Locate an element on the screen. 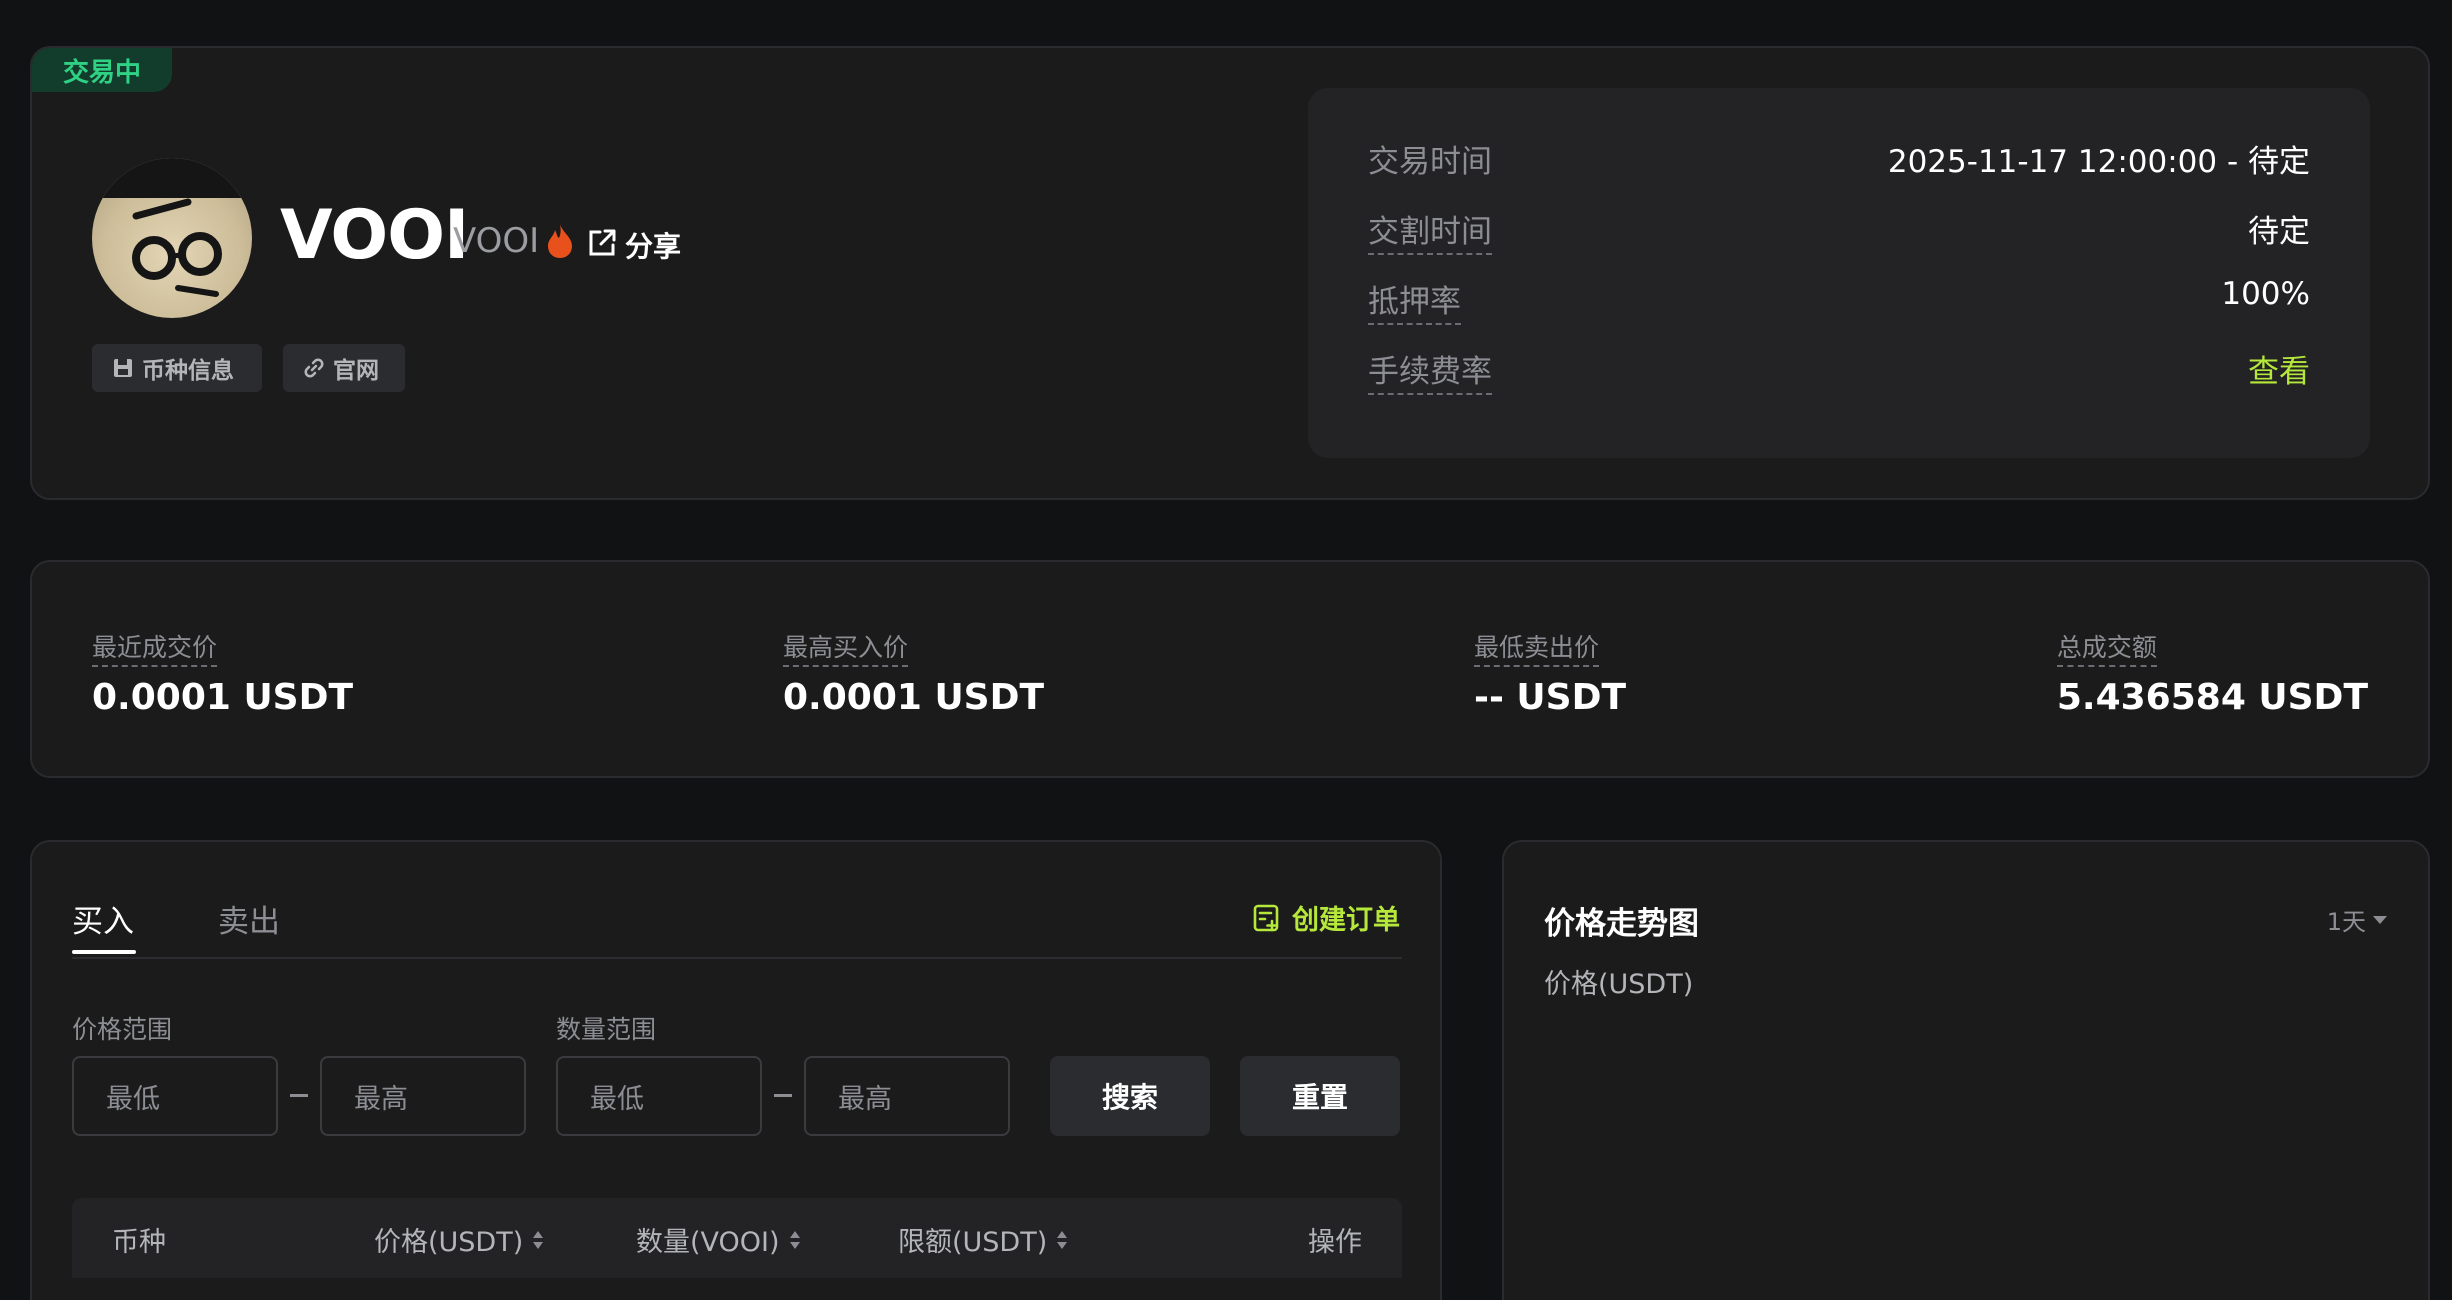  column-amount: 数量(VOOI) is located at coordinates (719, 1239).